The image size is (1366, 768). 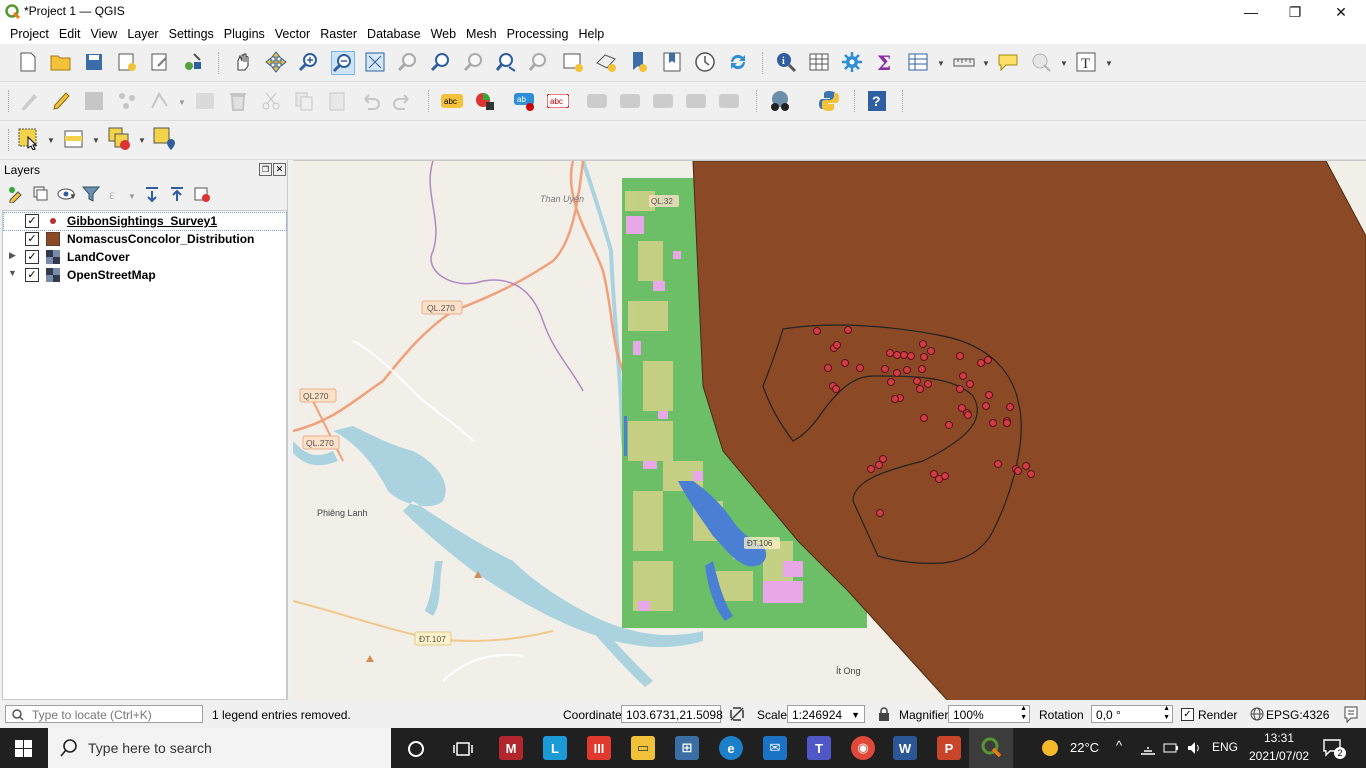 I want to click on locator-search-input: Type to locate (Ctrl+K), so click(x=104, y=714).